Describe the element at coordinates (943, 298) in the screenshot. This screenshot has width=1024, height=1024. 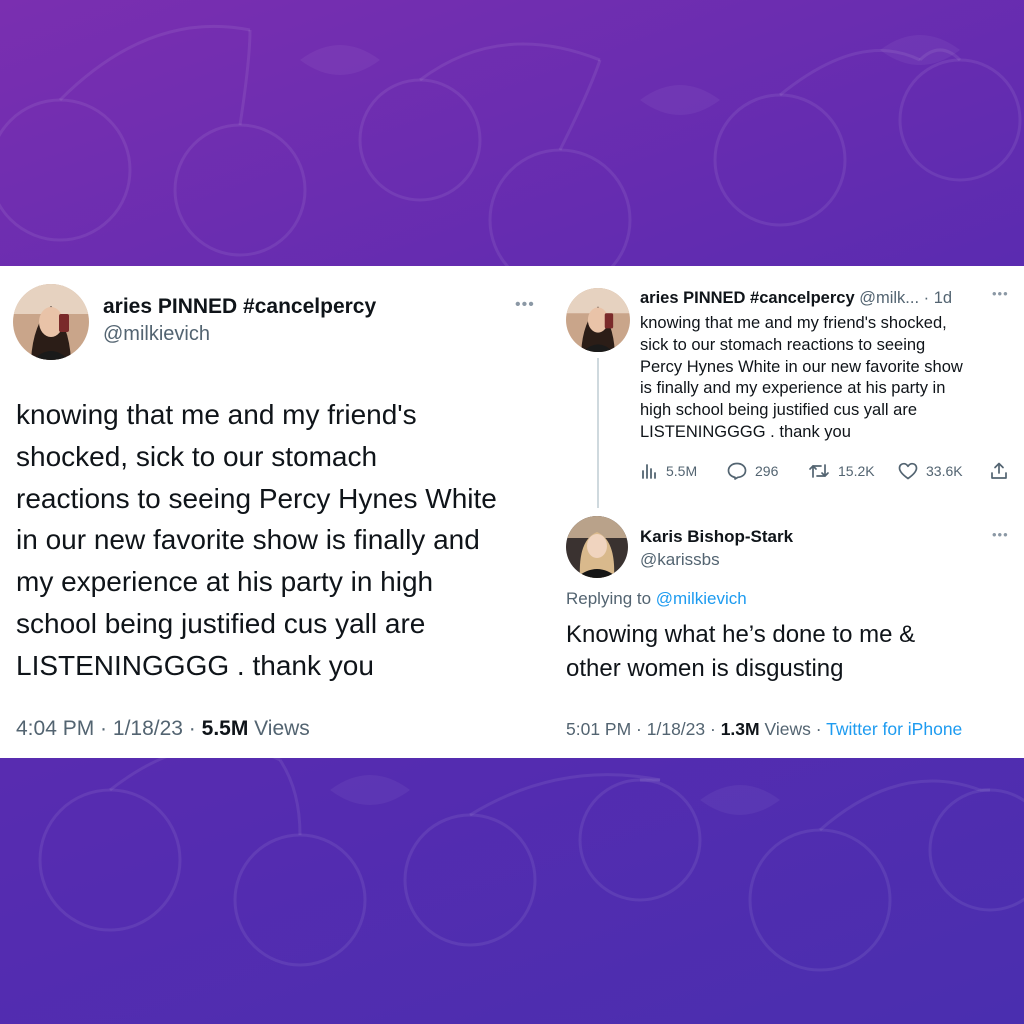
I see `tweet-age: 1d` at that location.